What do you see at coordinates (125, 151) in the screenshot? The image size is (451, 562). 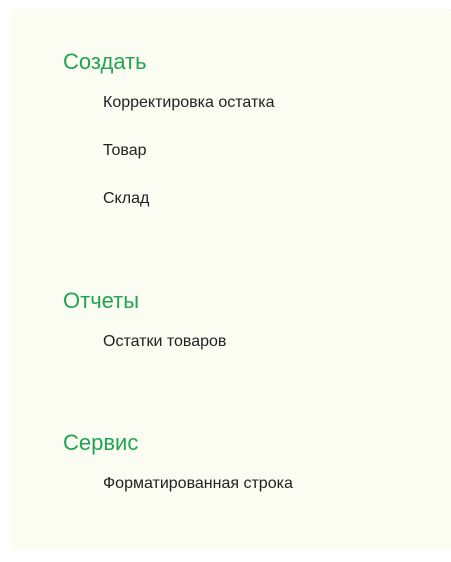 I see `link-product: Товар` at bounding box center [125, 151].